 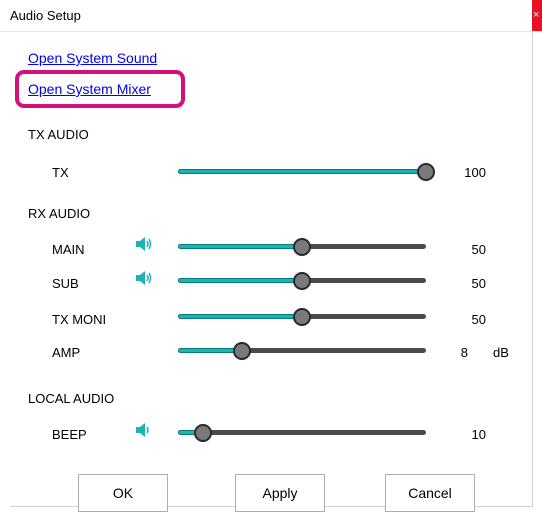 I want to click on ok-button: OK, so click(x=123, y=493).